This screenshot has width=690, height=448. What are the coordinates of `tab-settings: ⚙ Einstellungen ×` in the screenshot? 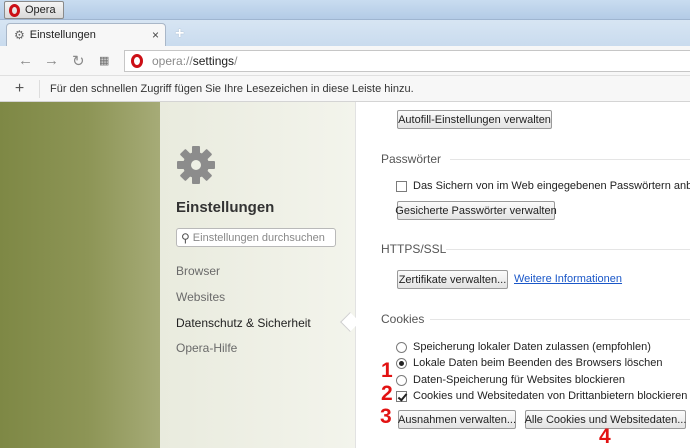 It's located at (86, 34).